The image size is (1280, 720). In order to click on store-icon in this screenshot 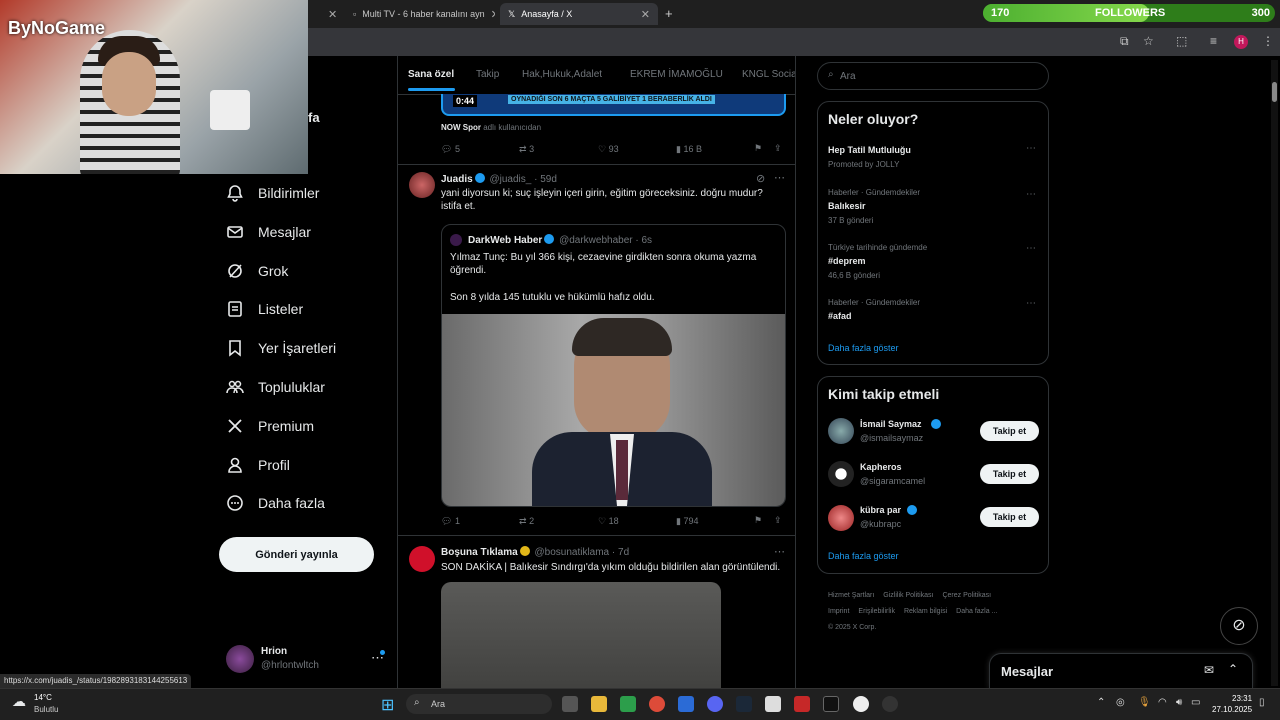, I will do `click(773, 704)`.